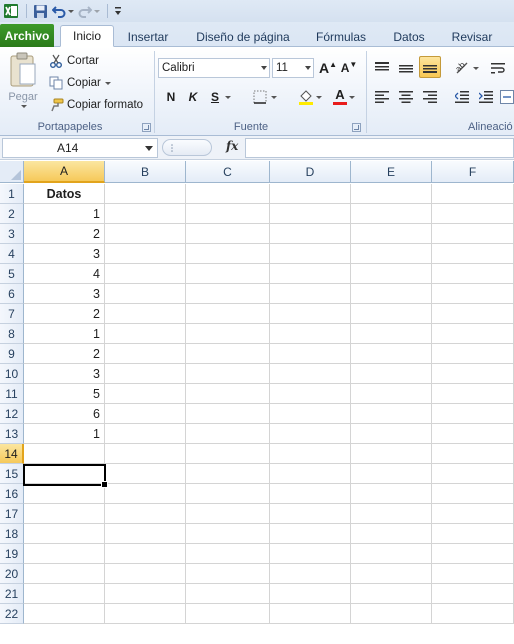 The image size is (514, 644). I want to click on cell-b22, so click(145, 614).